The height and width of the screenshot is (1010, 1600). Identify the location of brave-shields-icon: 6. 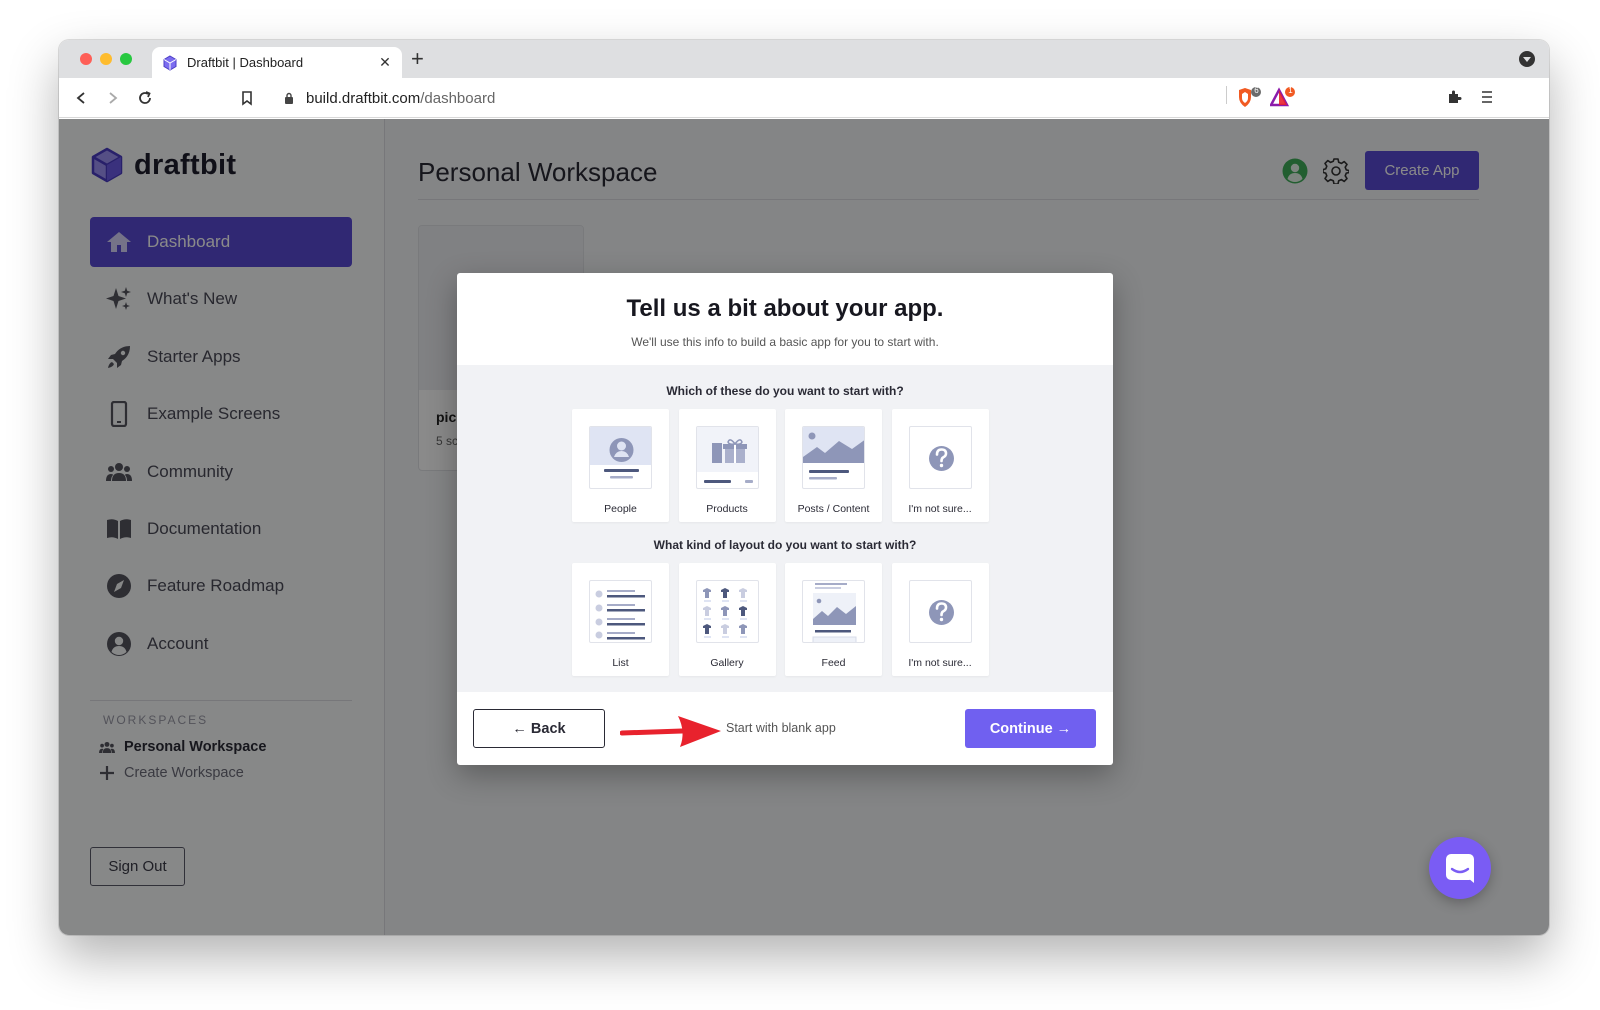
(1249, 100).